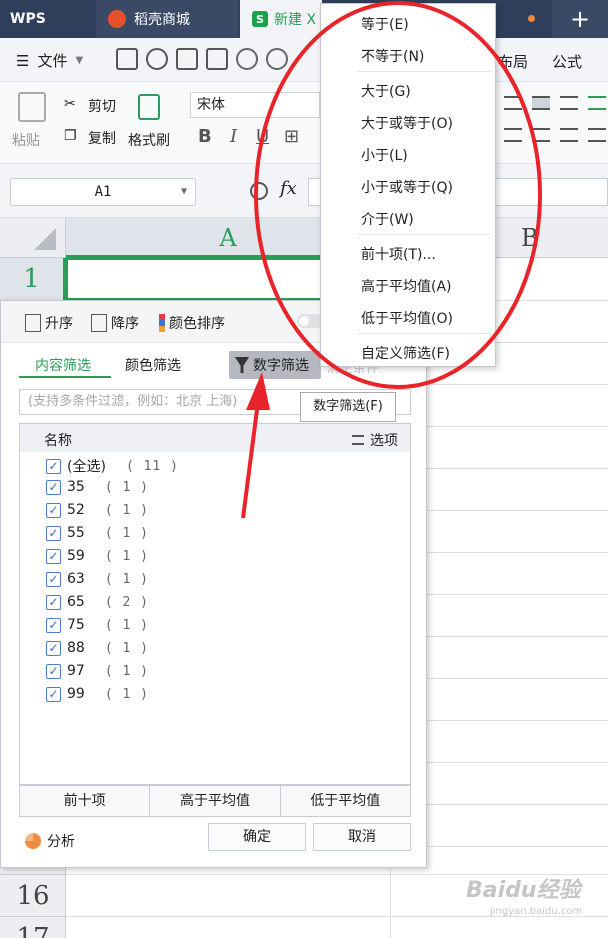  Describe the element at coordinates (103, 192) in the screenshot. I see `name-box: A1 ▼` at that location.